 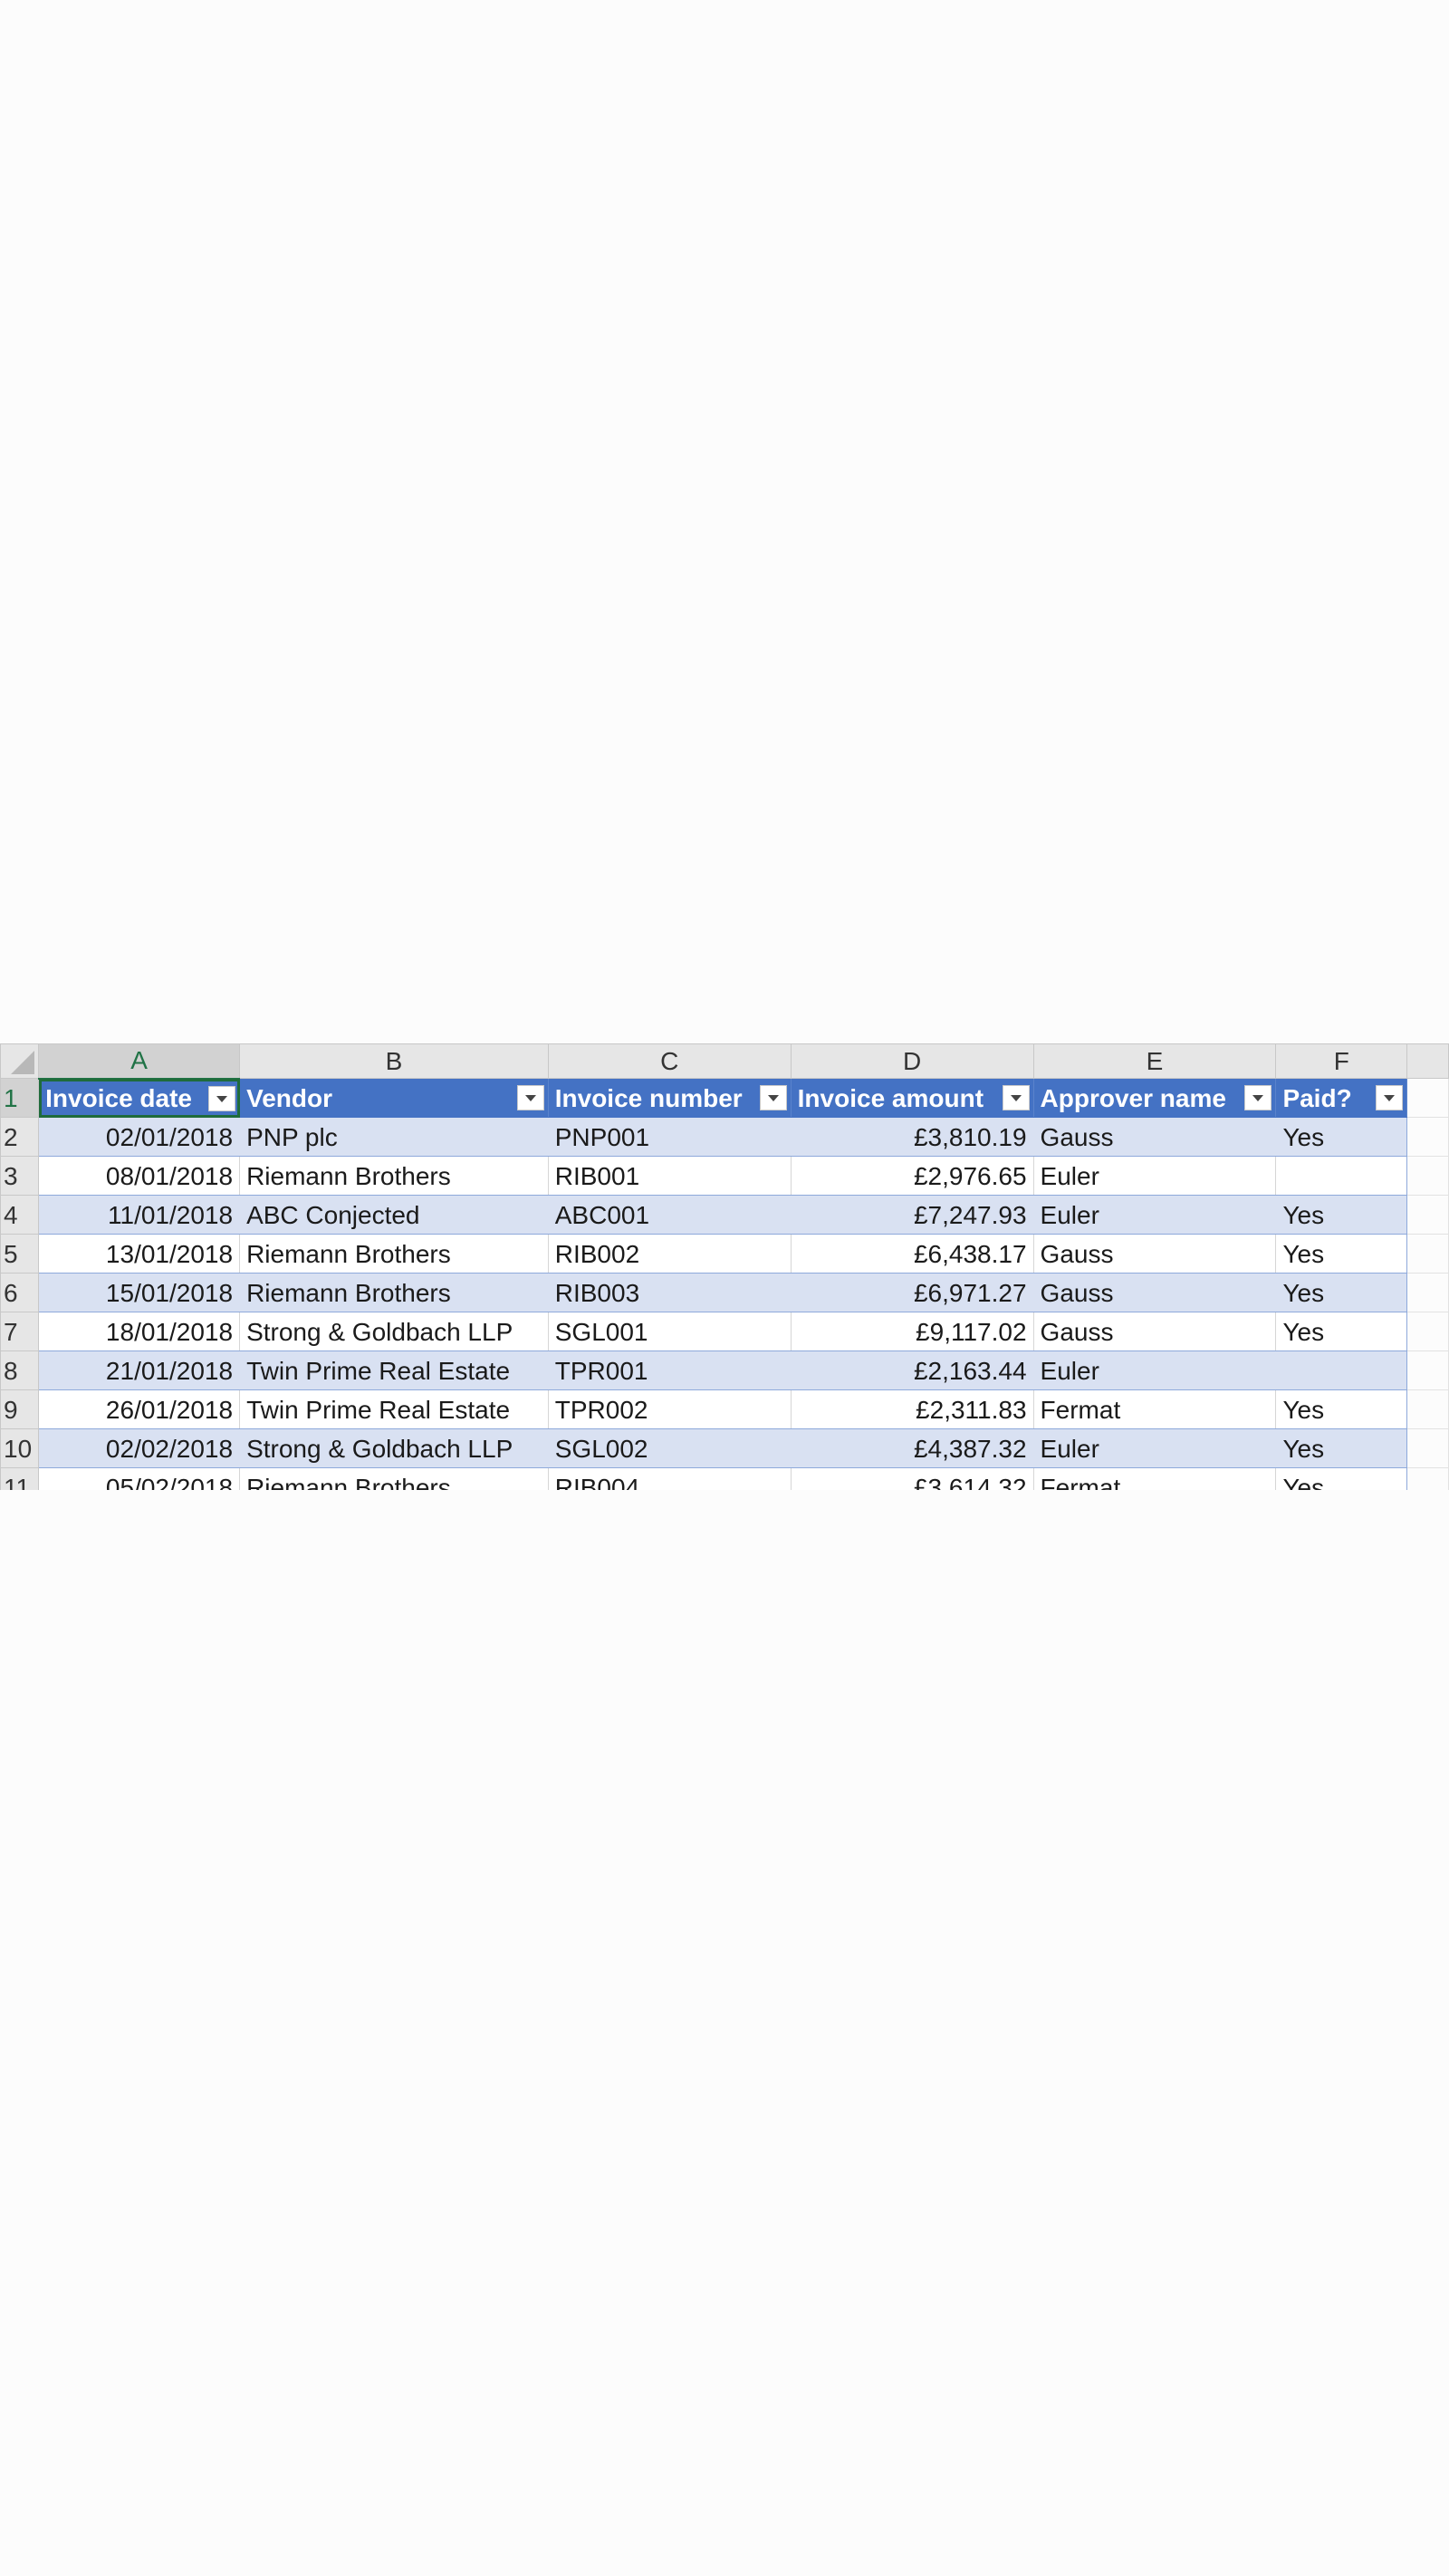 I want to click on cell-invoice-amount: £3,810.19, so click(x=912, y=1137).